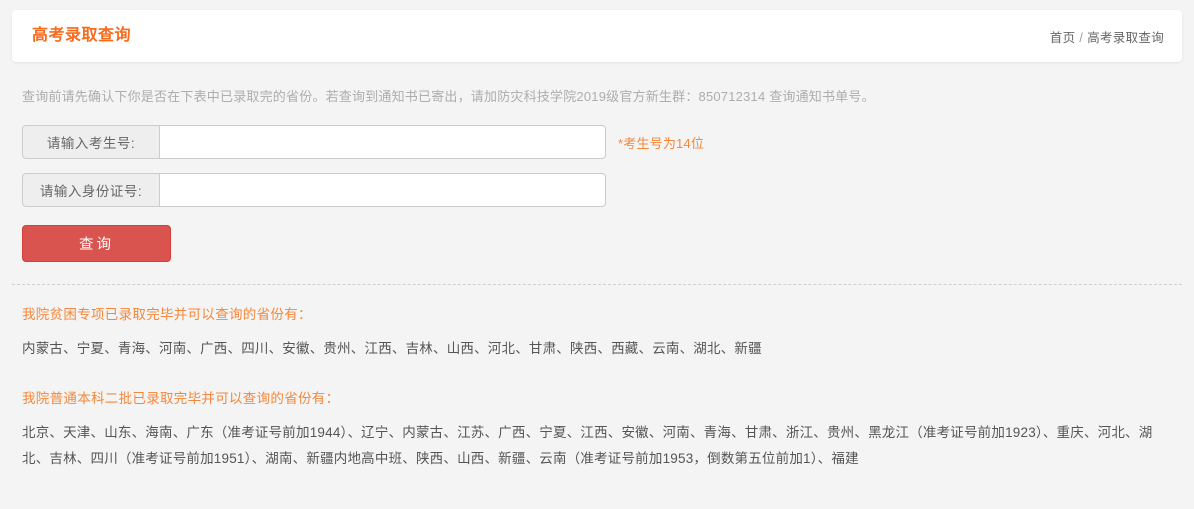  I want to click on exam-number-label: 请输入考生号:, so click(90, 142).